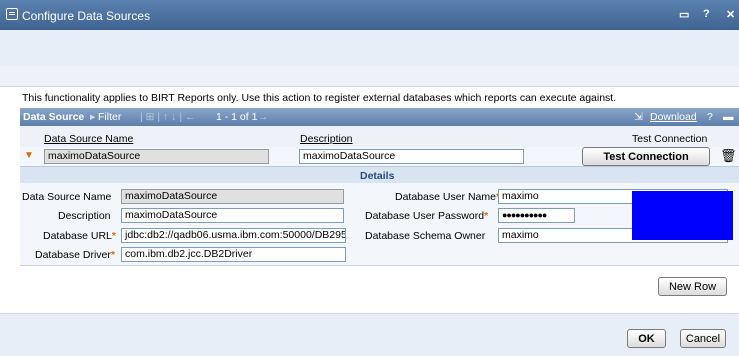 The width and height of the screenshot is (739, 356). I want to click on download-icon: ⇲, so click(638, 117).